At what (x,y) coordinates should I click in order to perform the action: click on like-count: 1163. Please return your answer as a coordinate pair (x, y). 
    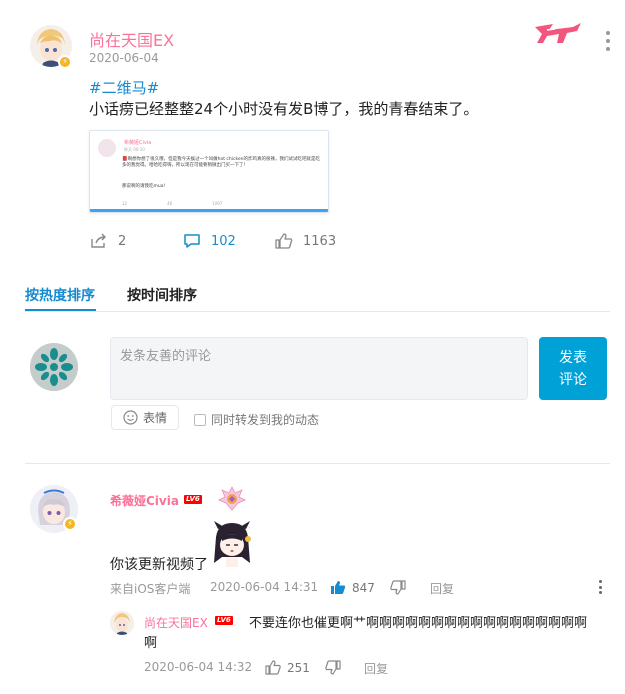
    Looking at the image, I should click on (320, 241).